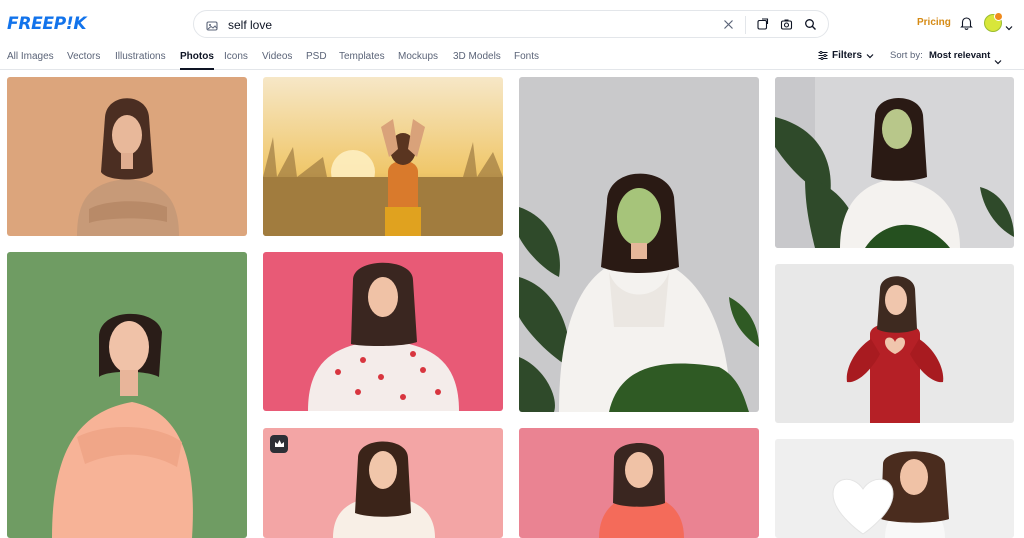  Describe the element at coordinates (83, 56) in the screenshot. I see `tab-vectors: Vectors` at that location.